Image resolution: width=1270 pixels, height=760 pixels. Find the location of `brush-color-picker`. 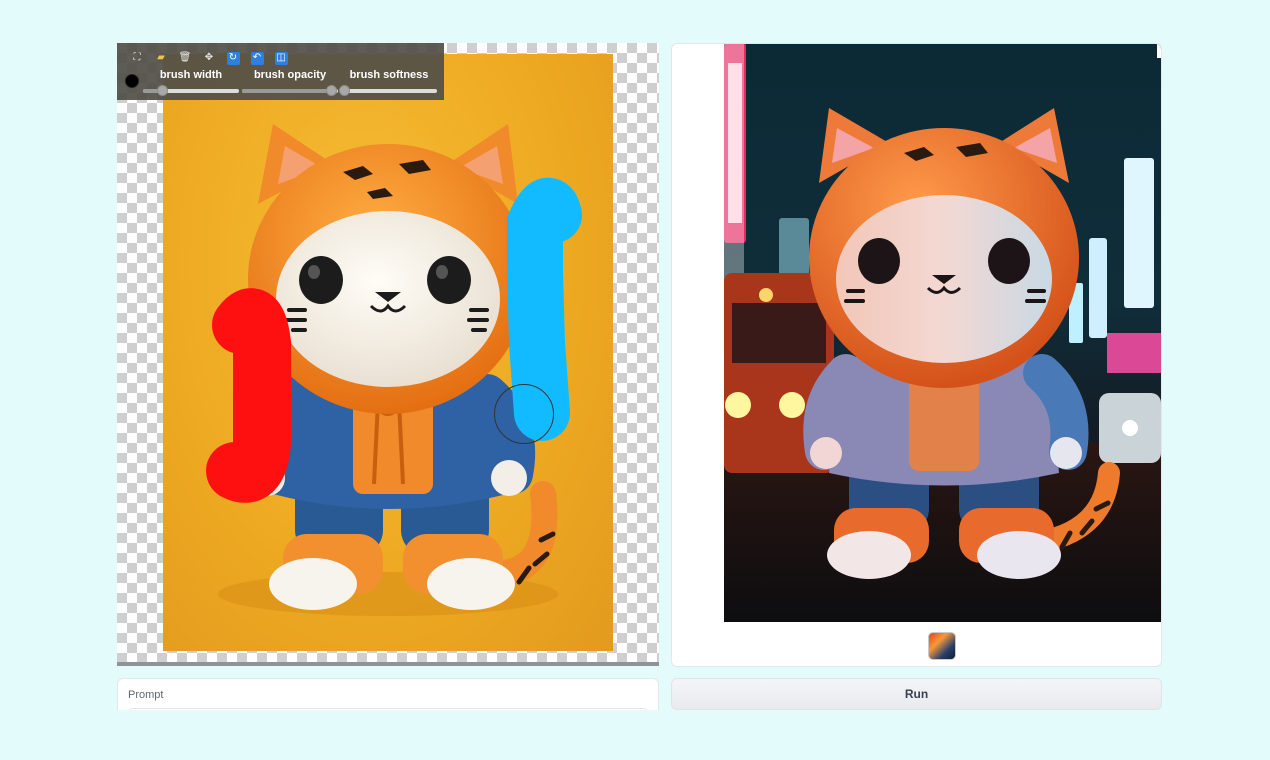

brush-color-picker is located at coordinates (132, 81).